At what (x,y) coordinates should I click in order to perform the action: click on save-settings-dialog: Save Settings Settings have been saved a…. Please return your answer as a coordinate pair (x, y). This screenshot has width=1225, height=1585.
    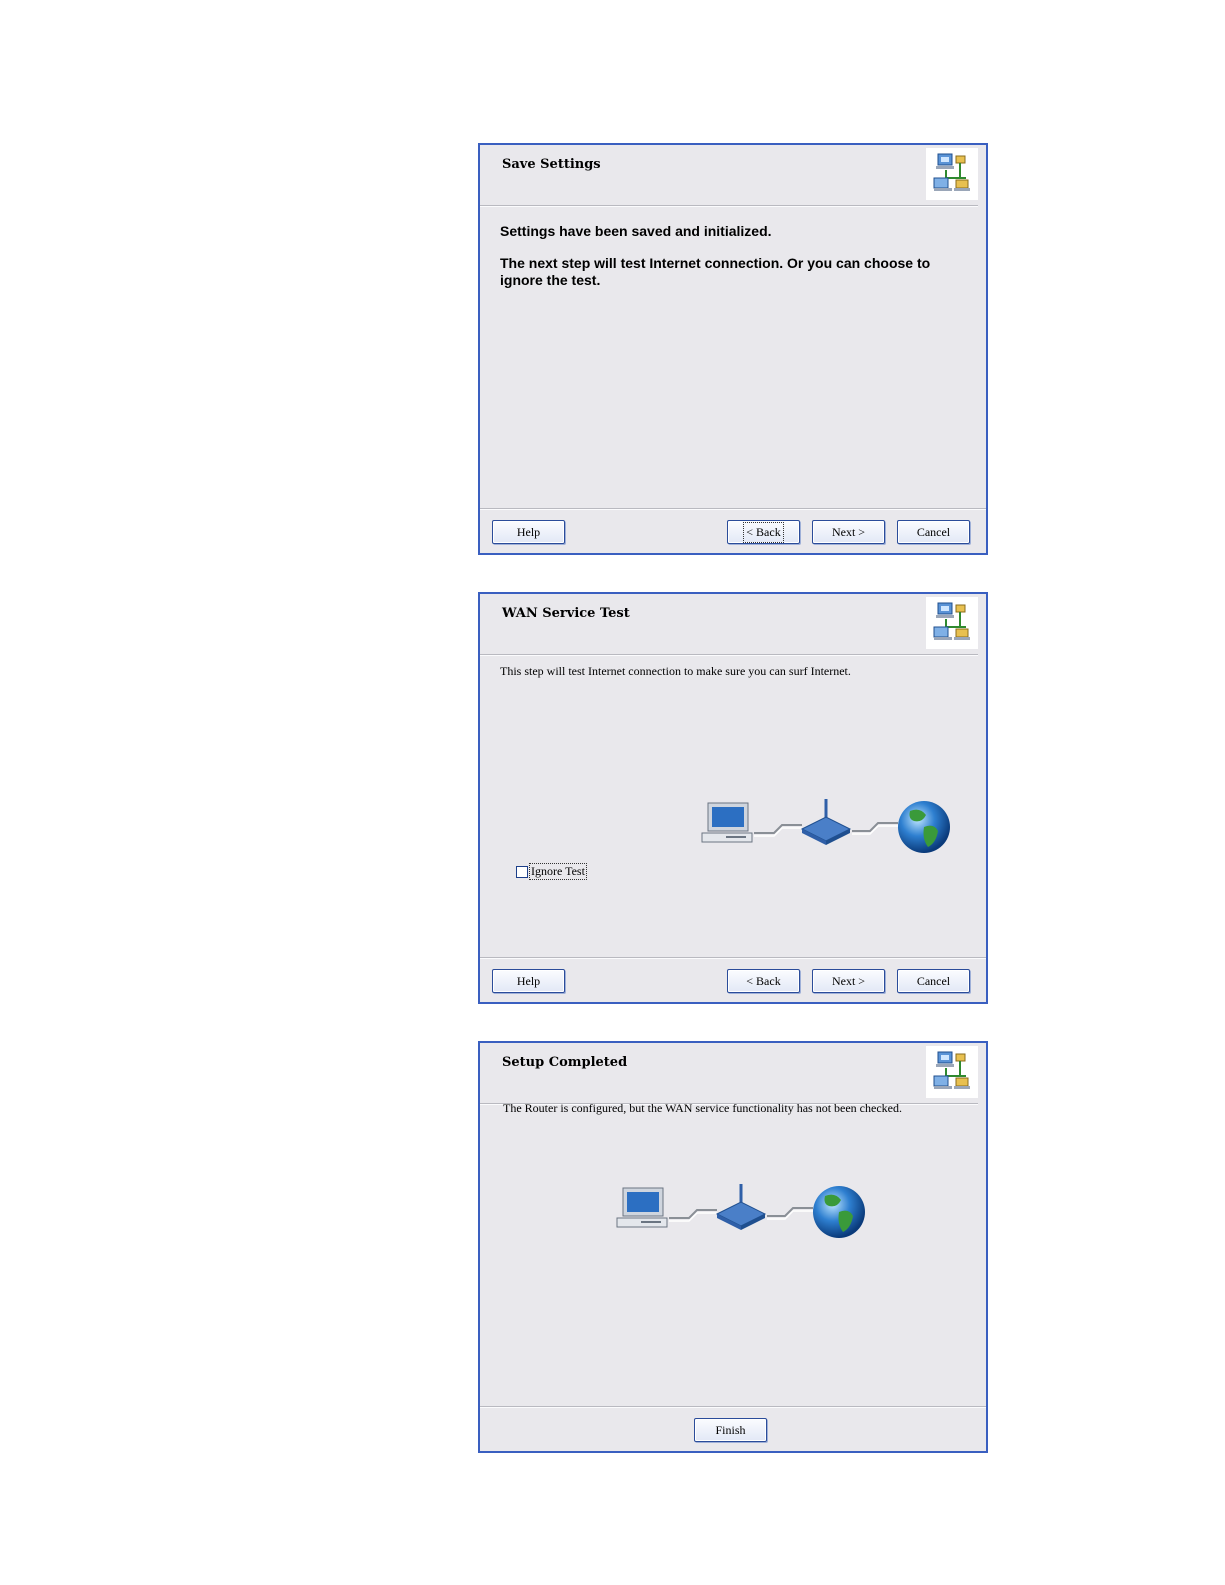
    Looking at the image, I should click on (733, 349).